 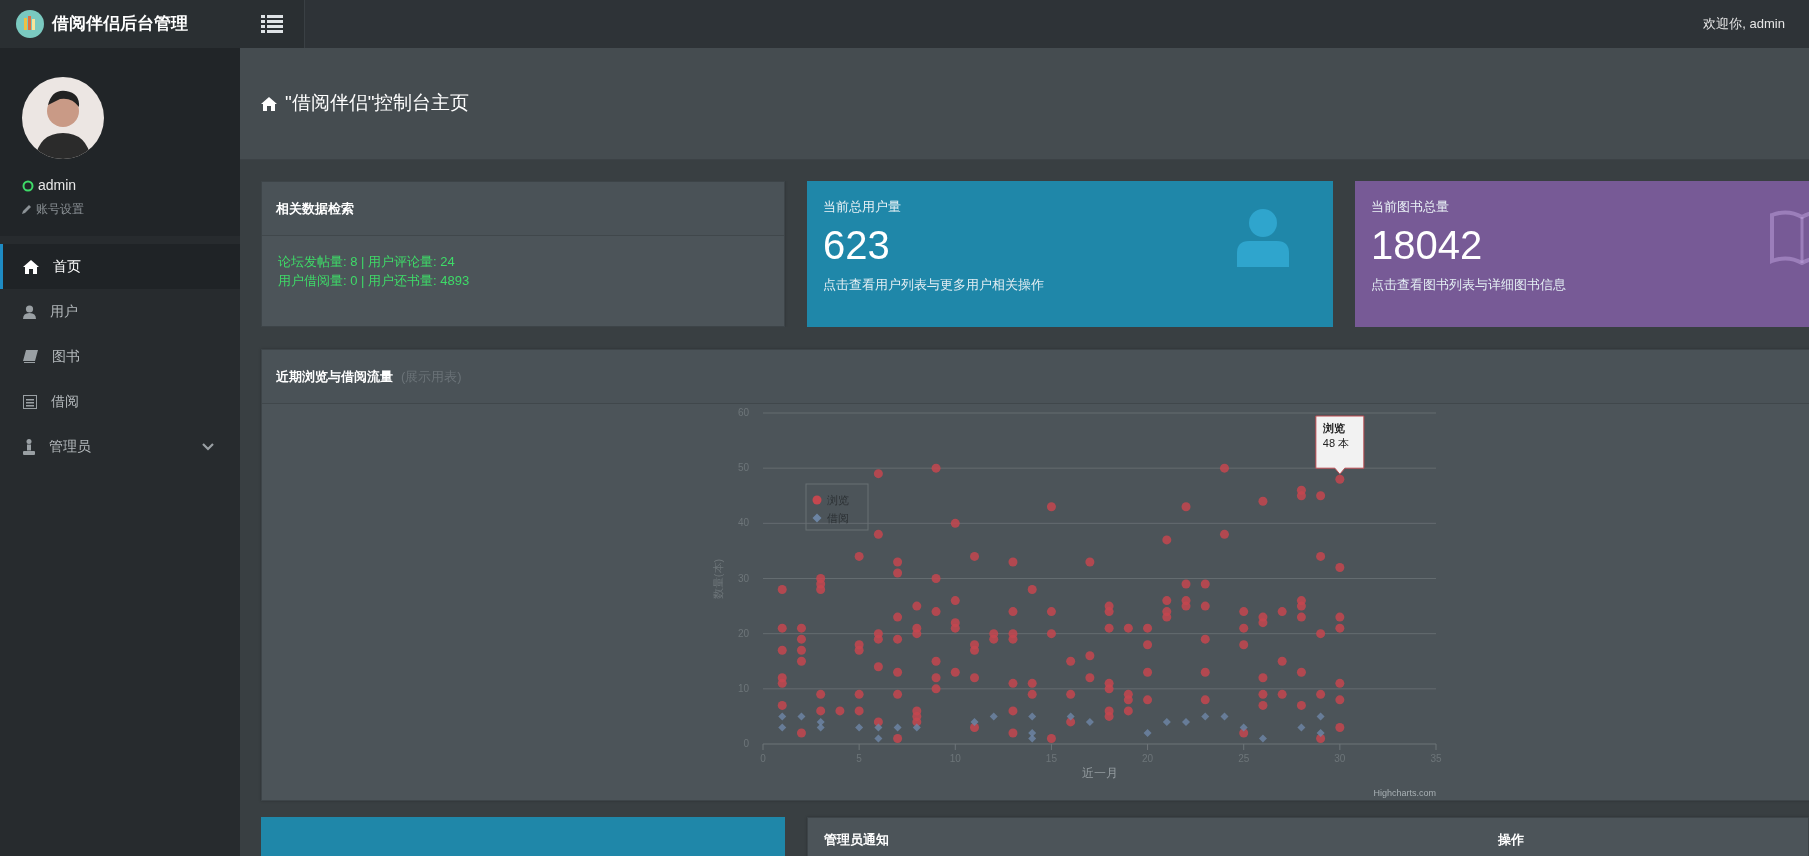 What do you see at coordinates (120, 209) in the screenshot?
I see `settings-link: 账号设置` at bounding box center [120, 209].